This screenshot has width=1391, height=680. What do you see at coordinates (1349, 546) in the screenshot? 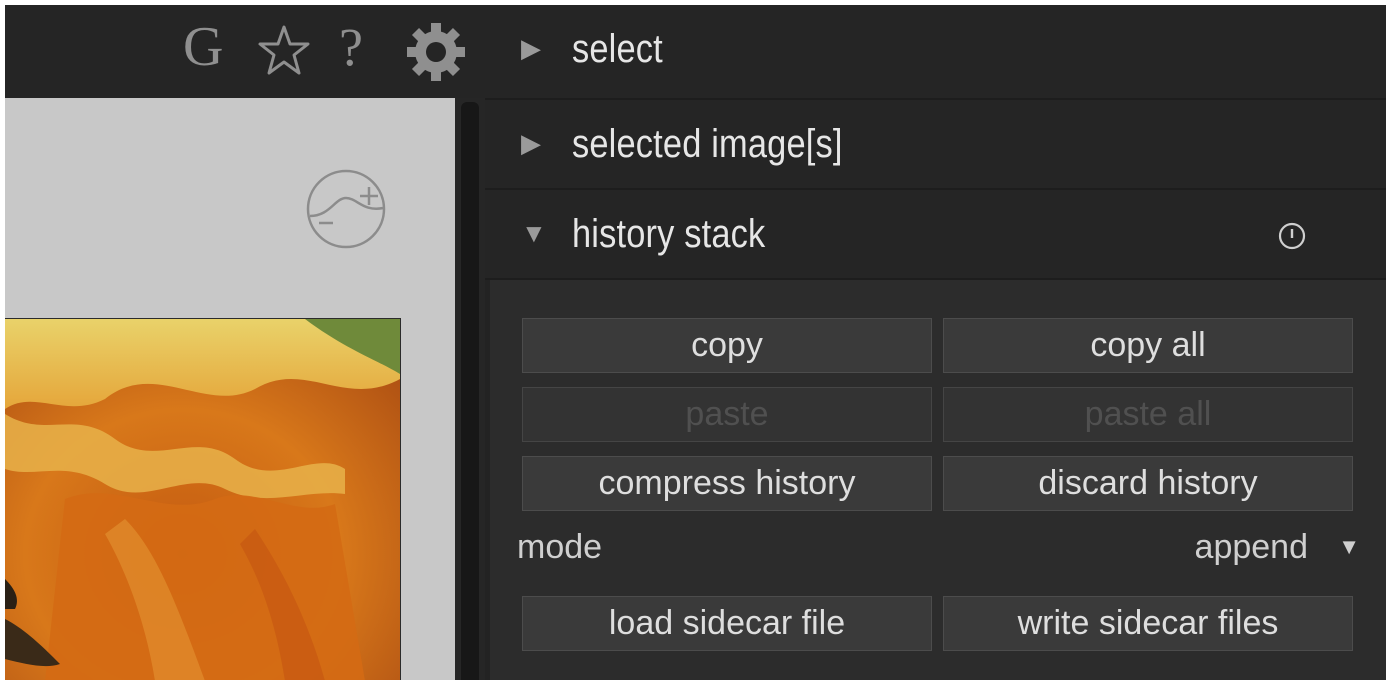
I see `dropdown-arrow-icon: ▼` at bounding box center [1349, 546].